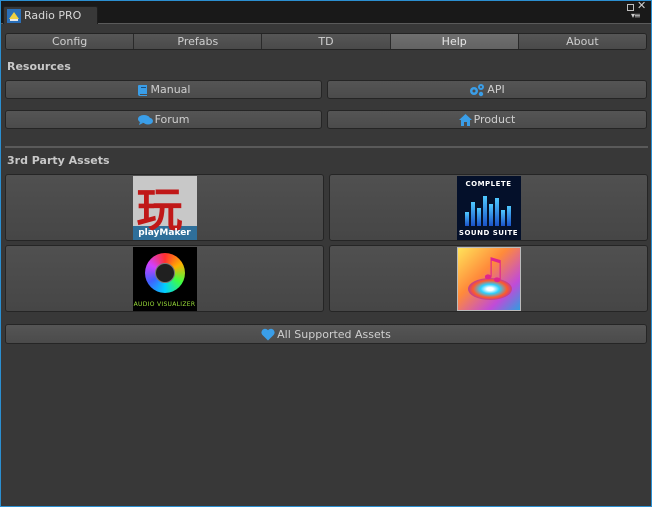  I want to click on sound-suite-subtitle: SOUND SUITE, so click(488, 232).